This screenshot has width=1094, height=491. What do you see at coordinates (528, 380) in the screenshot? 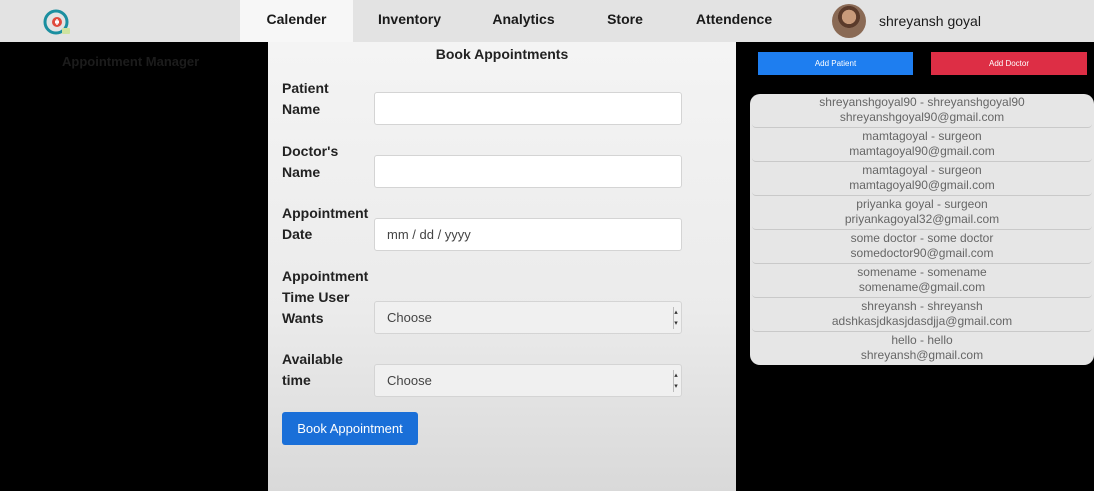
I see `available-time-select: Choose ▴ ▾` at bounding box center [528, 380].